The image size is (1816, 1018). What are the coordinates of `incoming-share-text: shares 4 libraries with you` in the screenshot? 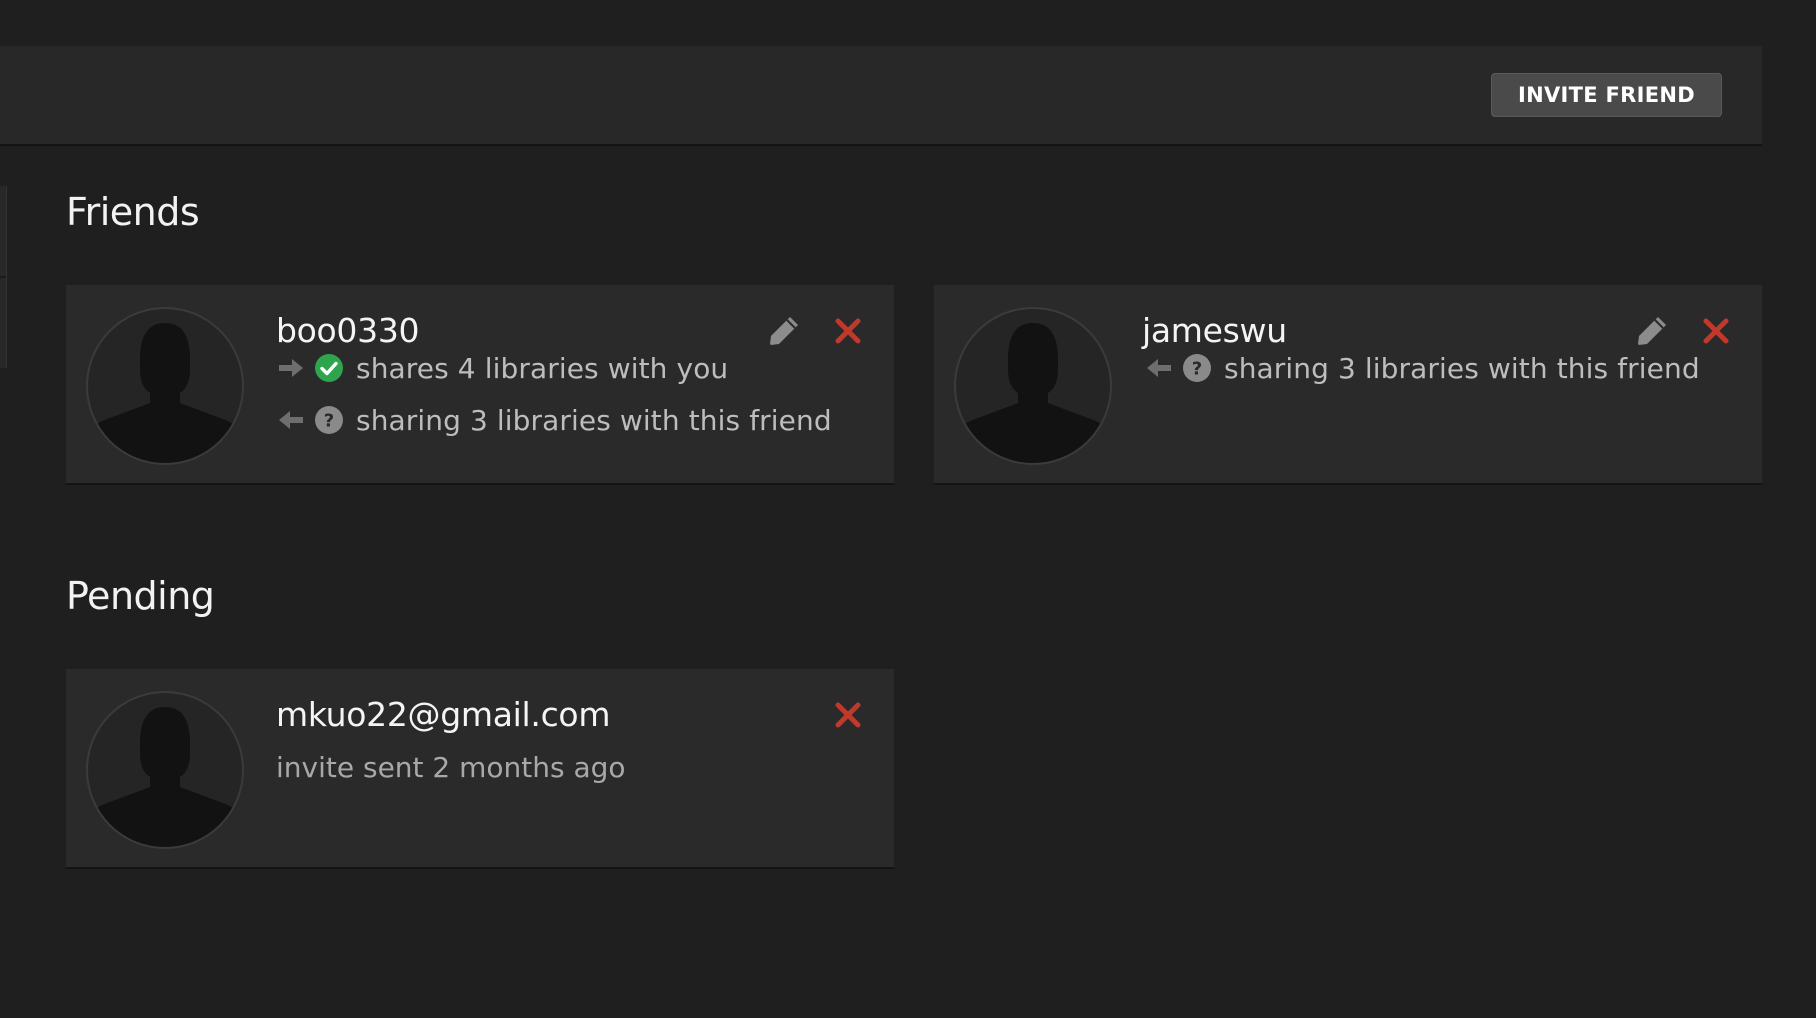 It's located at (542, 368).